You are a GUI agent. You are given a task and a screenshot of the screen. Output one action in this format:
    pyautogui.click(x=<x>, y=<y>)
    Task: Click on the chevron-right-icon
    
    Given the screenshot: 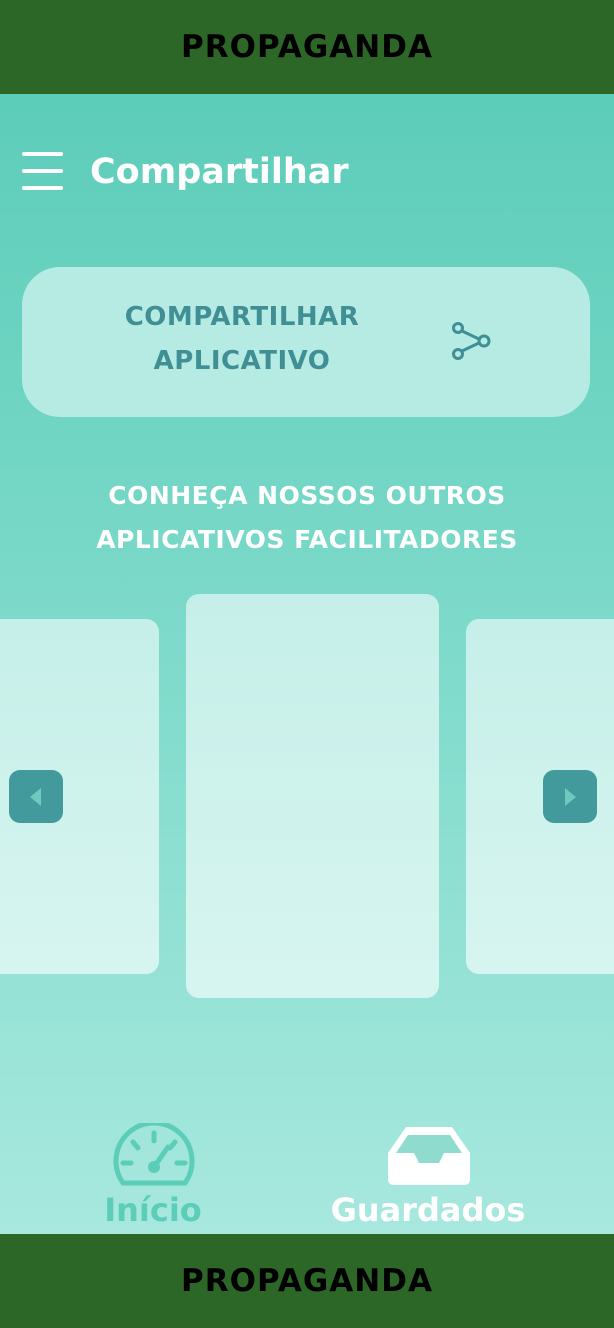 What is the action you would take?
    pyautogui.click(x=570, y=796)
    